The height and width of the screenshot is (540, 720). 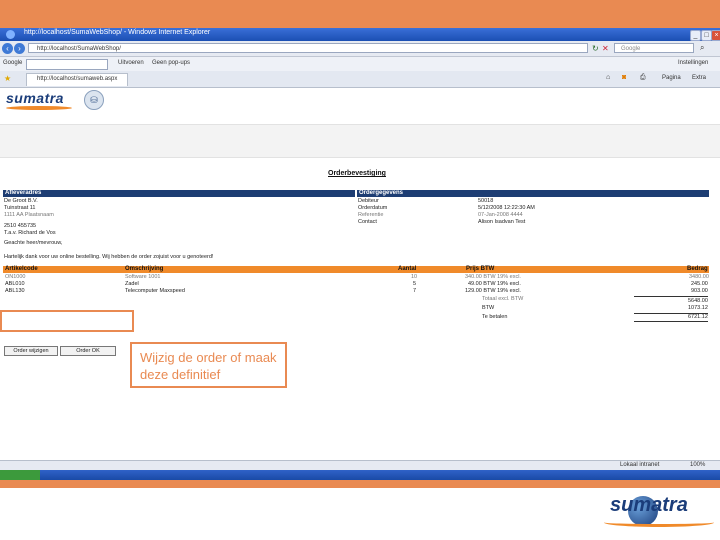 I want to click on order-info-label: Debiteur, so click(x=368, y=201).